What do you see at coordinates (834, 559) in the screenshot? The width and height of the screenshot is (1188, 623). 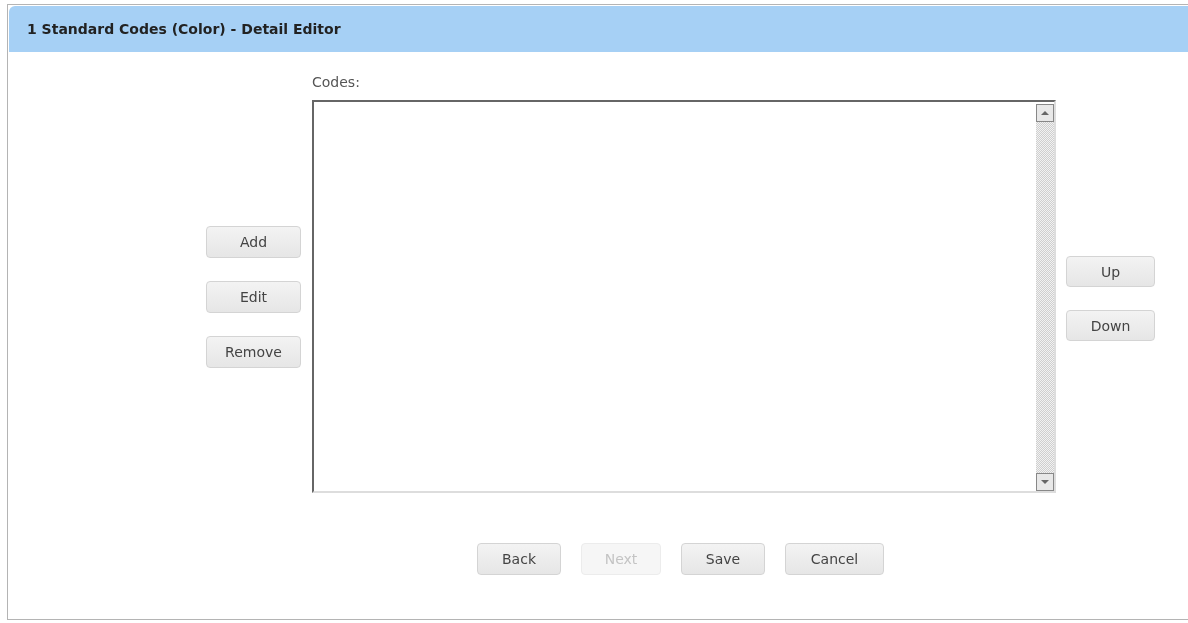 I see `action-button: Cancel` at bounding box center [834, 559].